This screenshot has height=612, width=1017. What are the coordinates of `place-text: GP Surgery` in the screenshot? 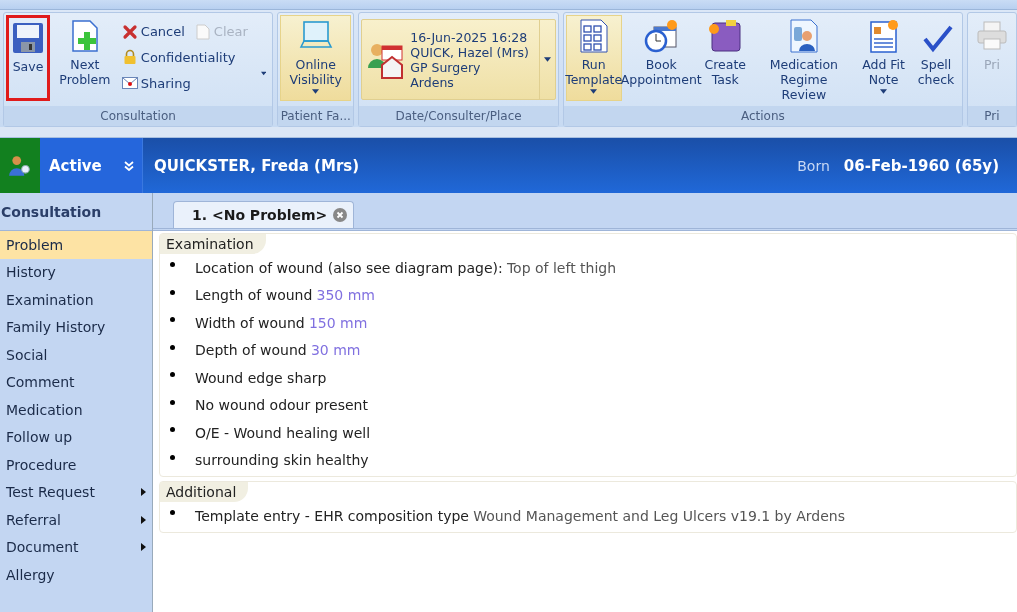 It's located at (446, 67).